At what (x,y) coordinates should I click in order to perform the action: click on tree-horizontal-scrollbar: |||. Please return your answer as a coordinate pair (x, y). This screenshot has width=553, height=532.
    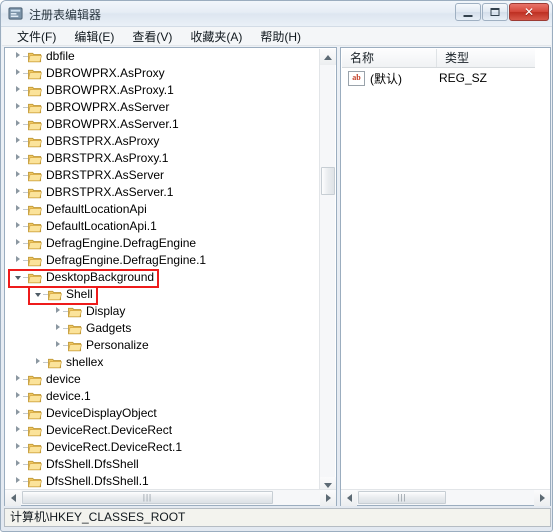
    Looking at the image, I should click on (170, 497).